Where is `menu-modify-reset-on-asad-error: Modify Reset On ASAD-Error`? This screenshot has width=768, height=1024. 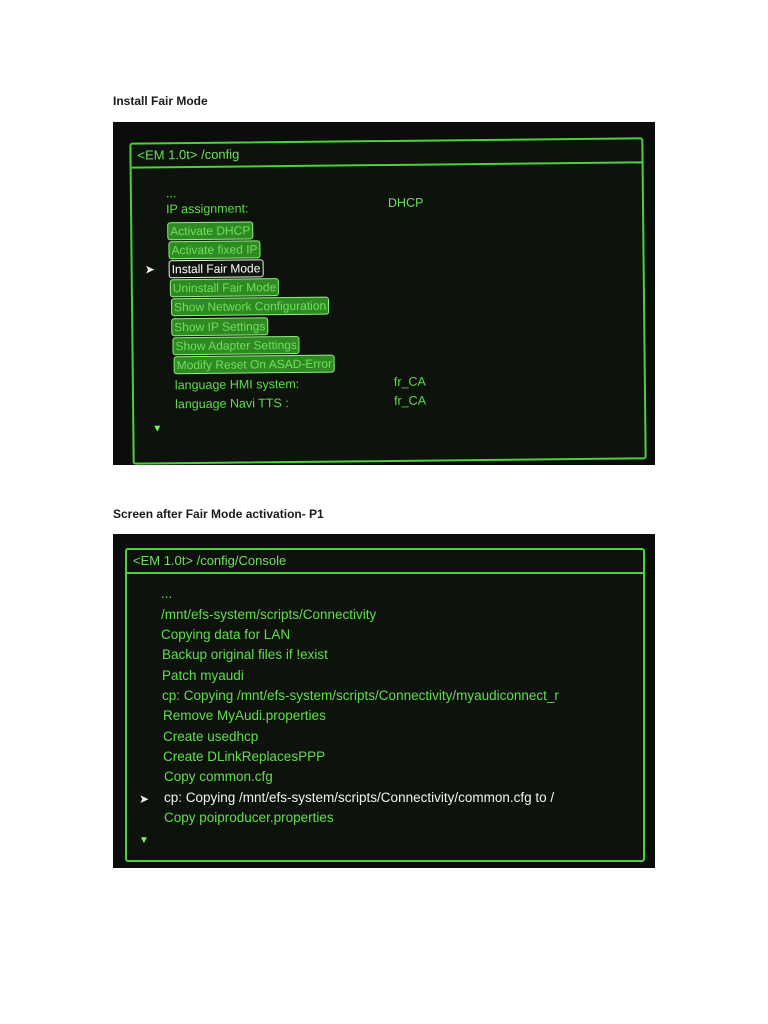
menu-modify-reset-on-asad-error: Modify Reset On ASAD-Error is located at coordinates (254, 364).